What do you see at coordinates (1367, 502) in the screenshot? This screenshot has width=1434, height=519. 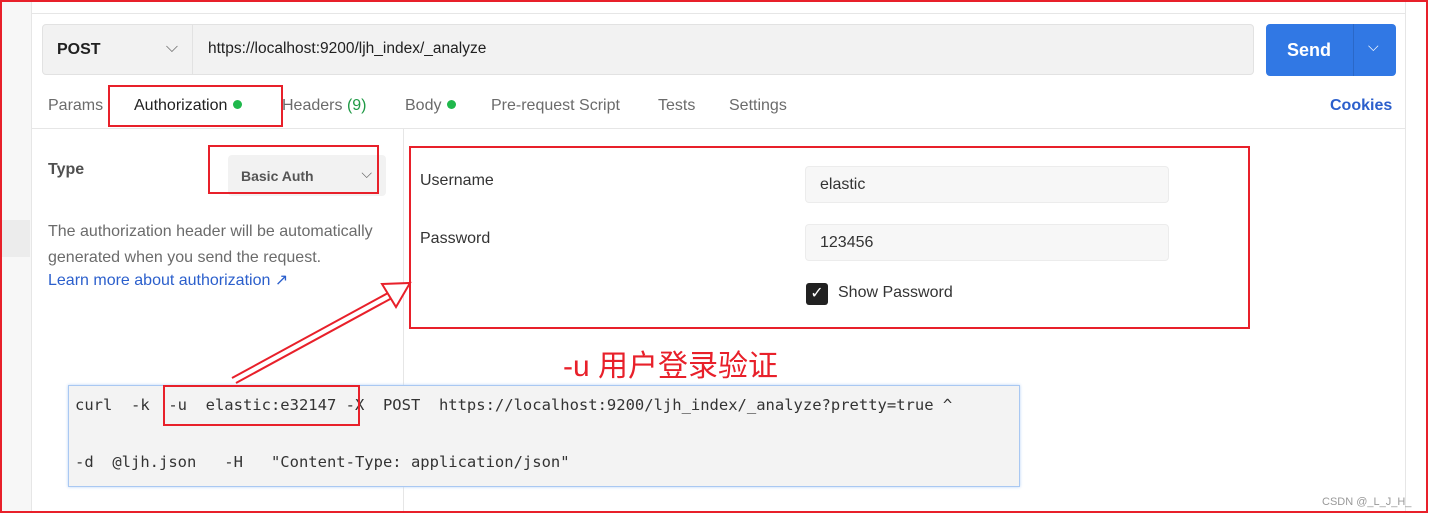 I see `watermark: CSDN @_L_J_H_` at bounding box center [1367, 502].